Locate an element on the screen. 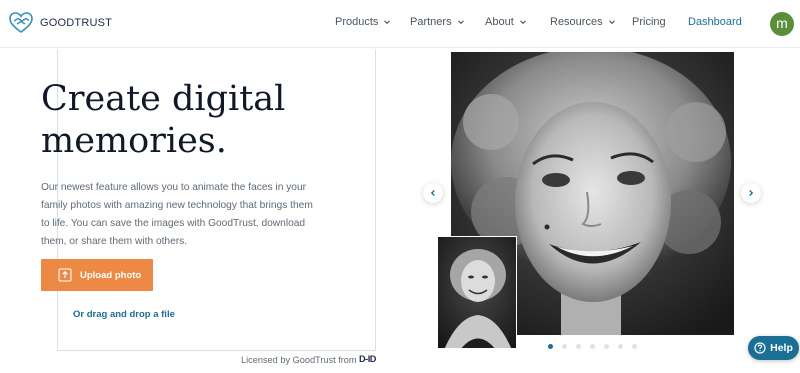 The height and width of the screenshot is (373, 800). nav-resources: Resources is located at coordinates (583, 22).